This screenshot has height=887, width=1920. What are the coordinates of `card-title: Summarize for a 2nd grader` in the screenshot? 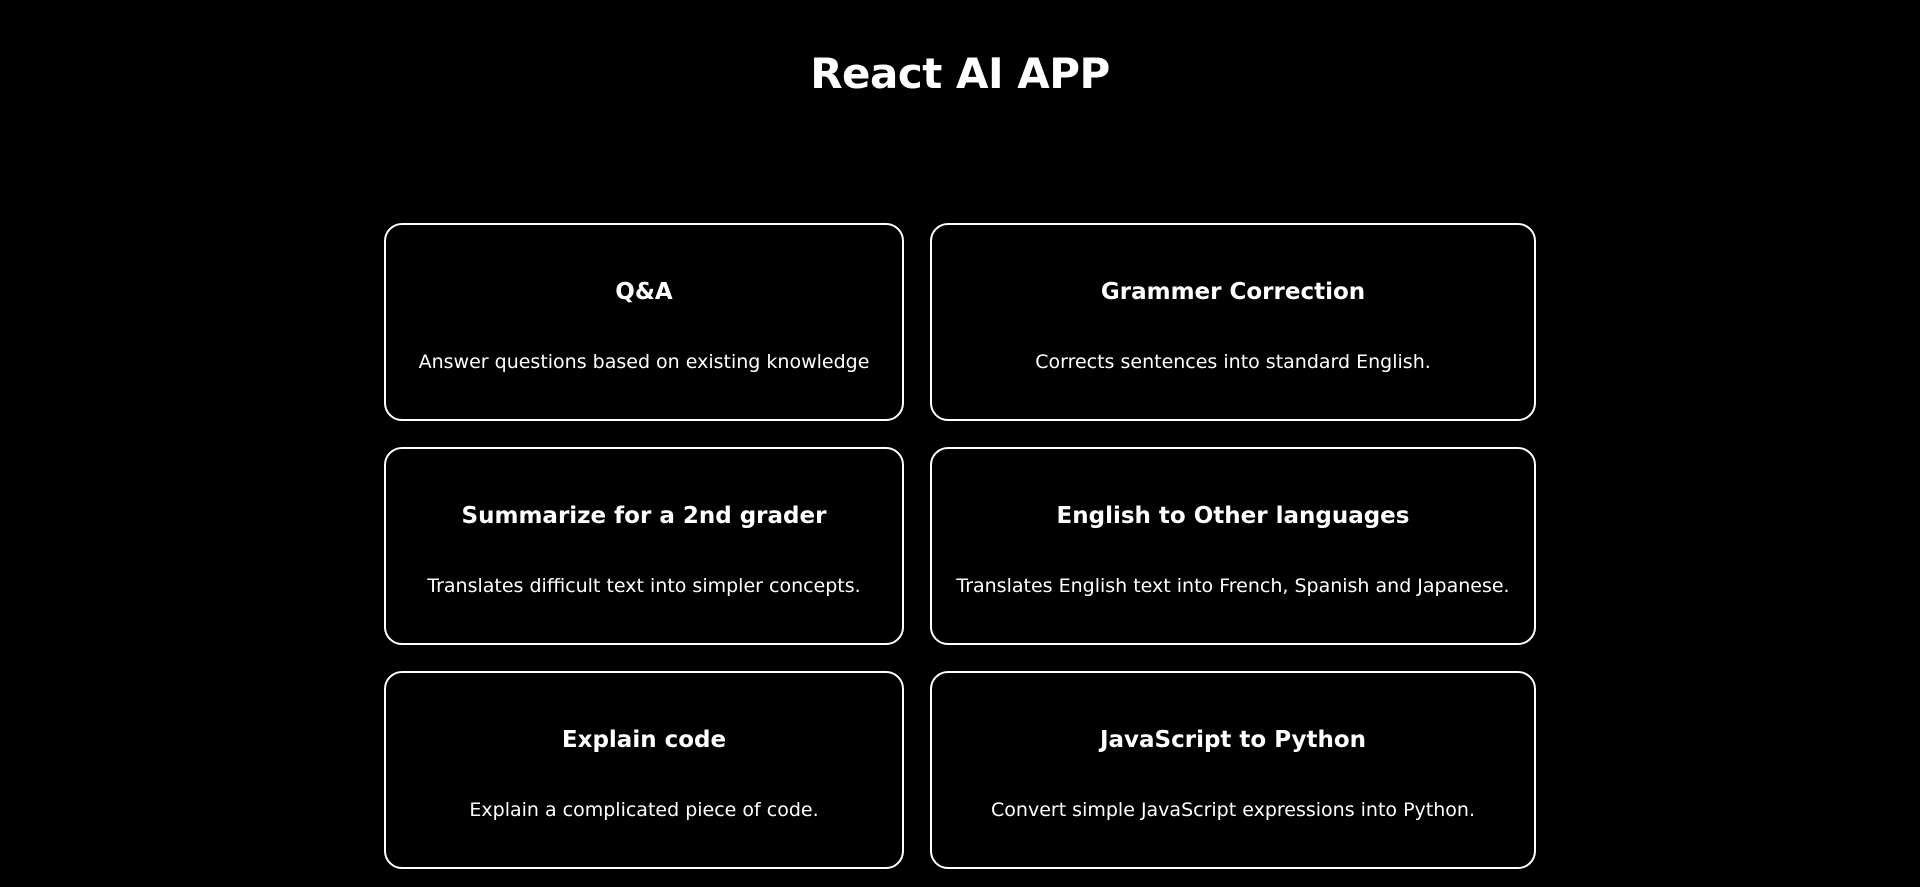 It's located at (644, 516).